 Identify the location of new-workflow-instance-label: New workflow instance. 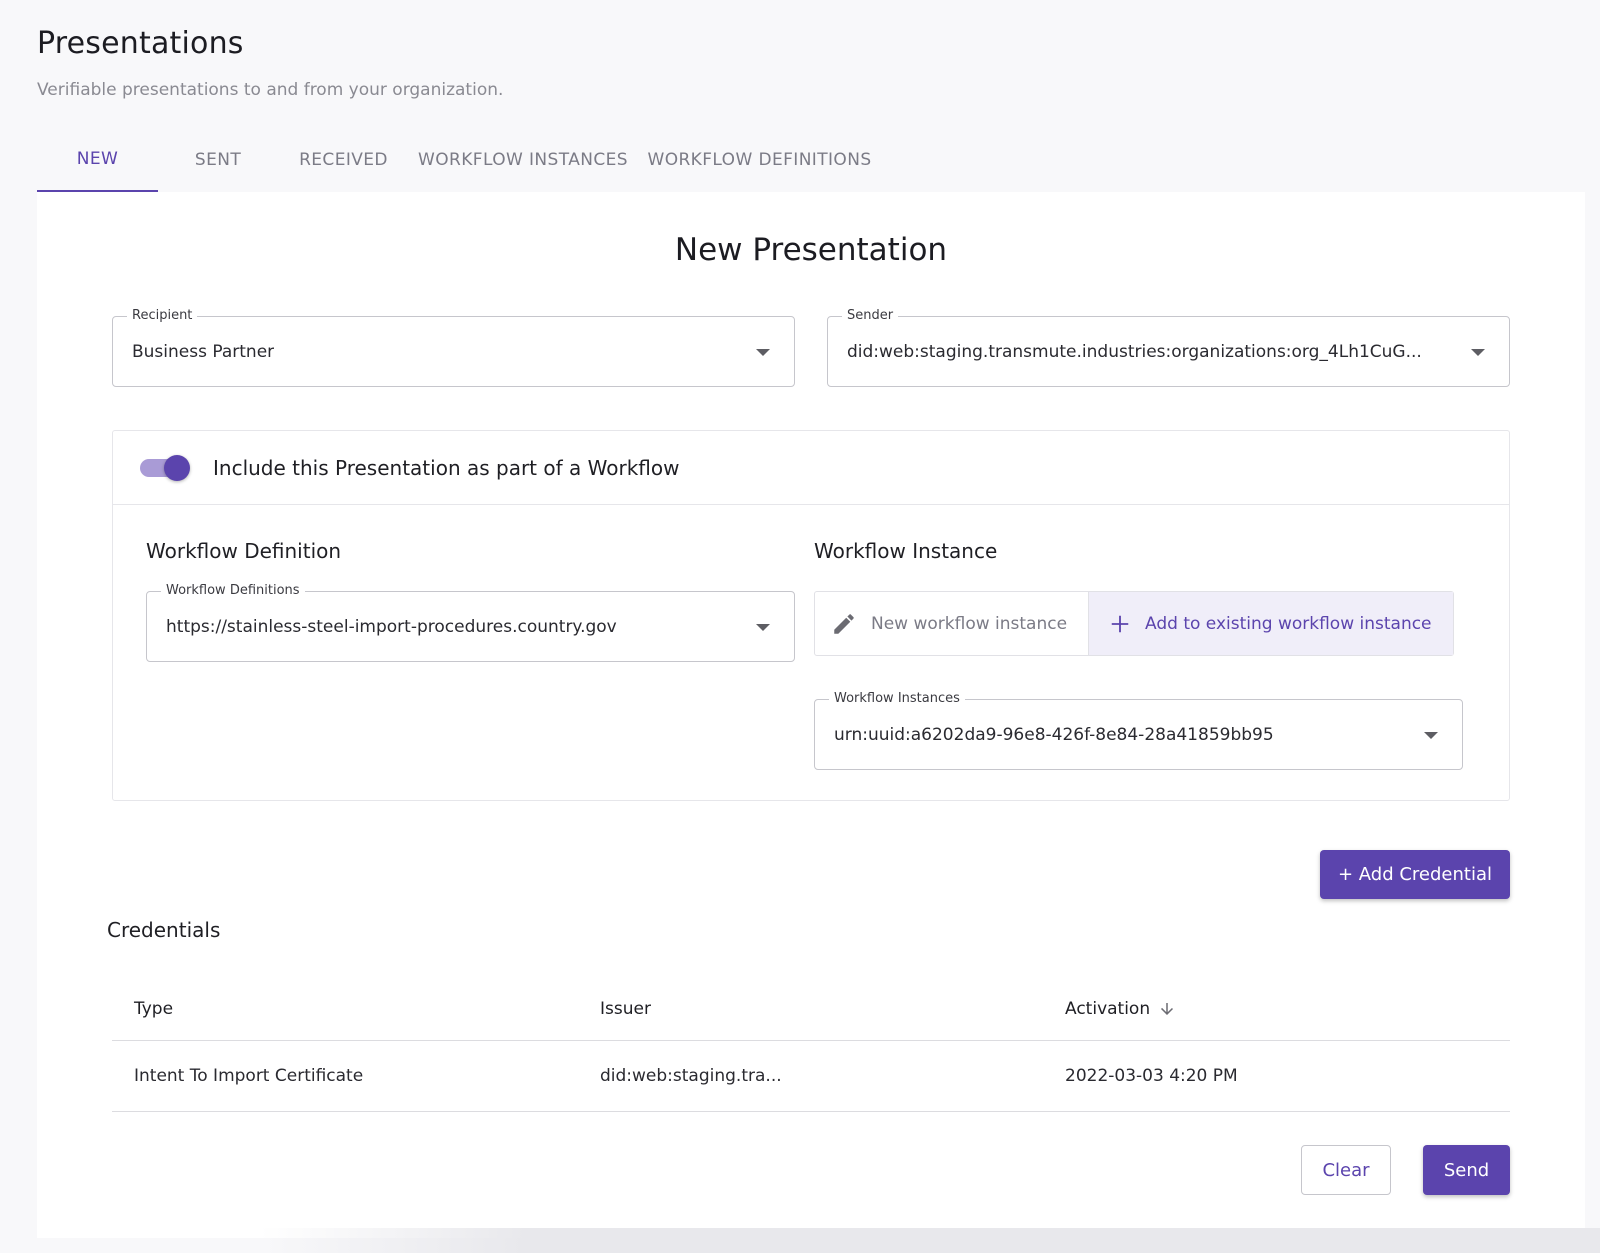
(969, 623).